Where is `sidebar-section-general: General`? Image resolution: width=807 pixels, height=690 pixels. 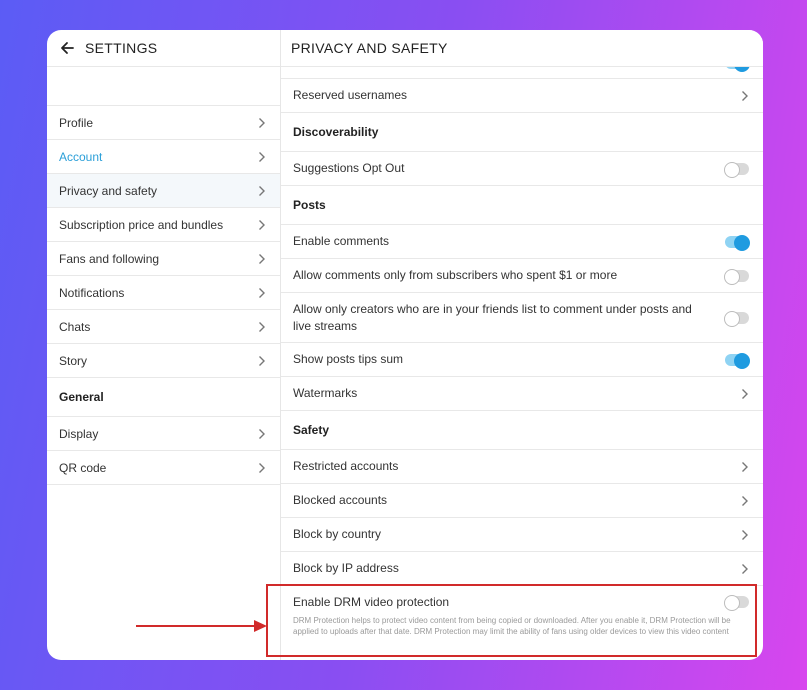
sidebar-section-general: General is located at coordinates (163, 397).